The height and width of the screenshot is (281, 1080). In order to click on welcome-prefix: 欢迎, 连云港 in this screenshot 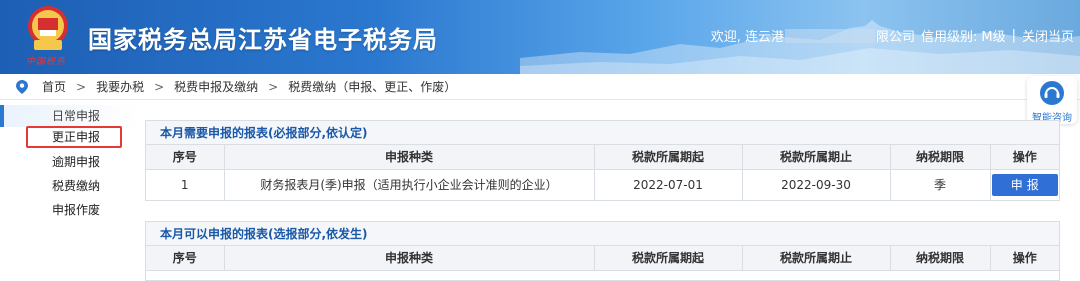, I will do `click(747, 37)`.